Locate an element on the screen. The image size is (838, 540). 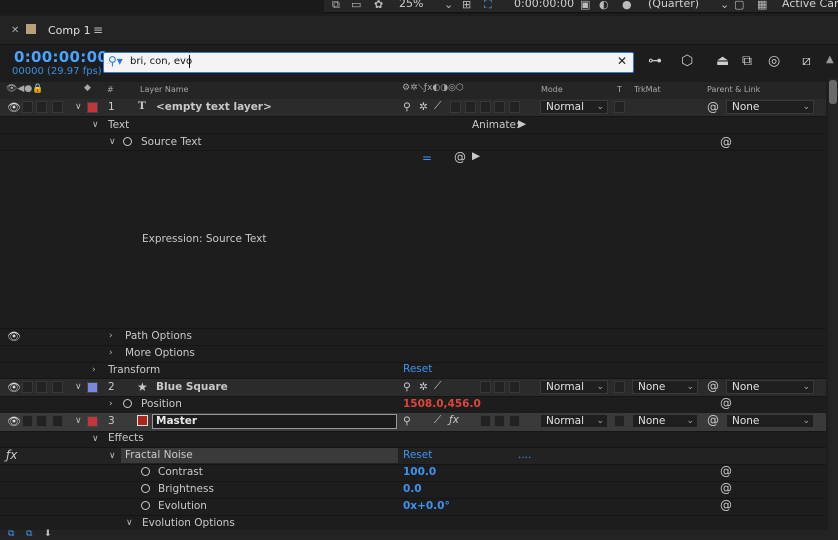
motion-blur-icon: ◎ is located at coordinates (774, 61).